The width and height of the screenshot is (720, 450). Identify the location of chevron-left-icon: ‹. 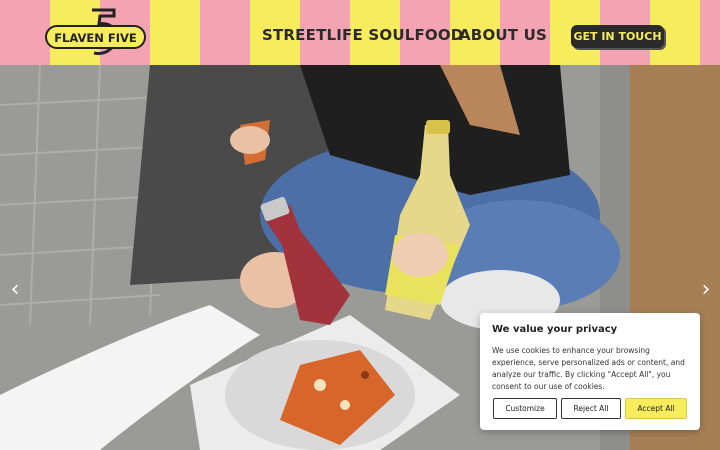
(15, 289).